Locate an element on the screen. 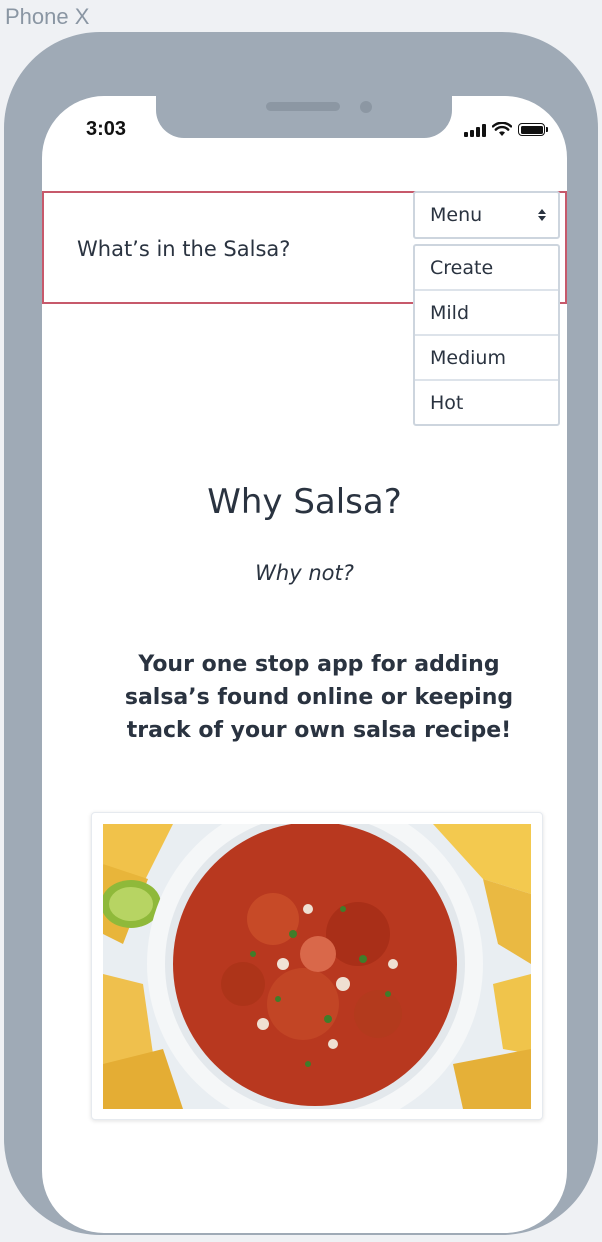 The height and width of the screenshot is (1242, 602). menu-option-medium: Medium is located at coordinates (486, 356).